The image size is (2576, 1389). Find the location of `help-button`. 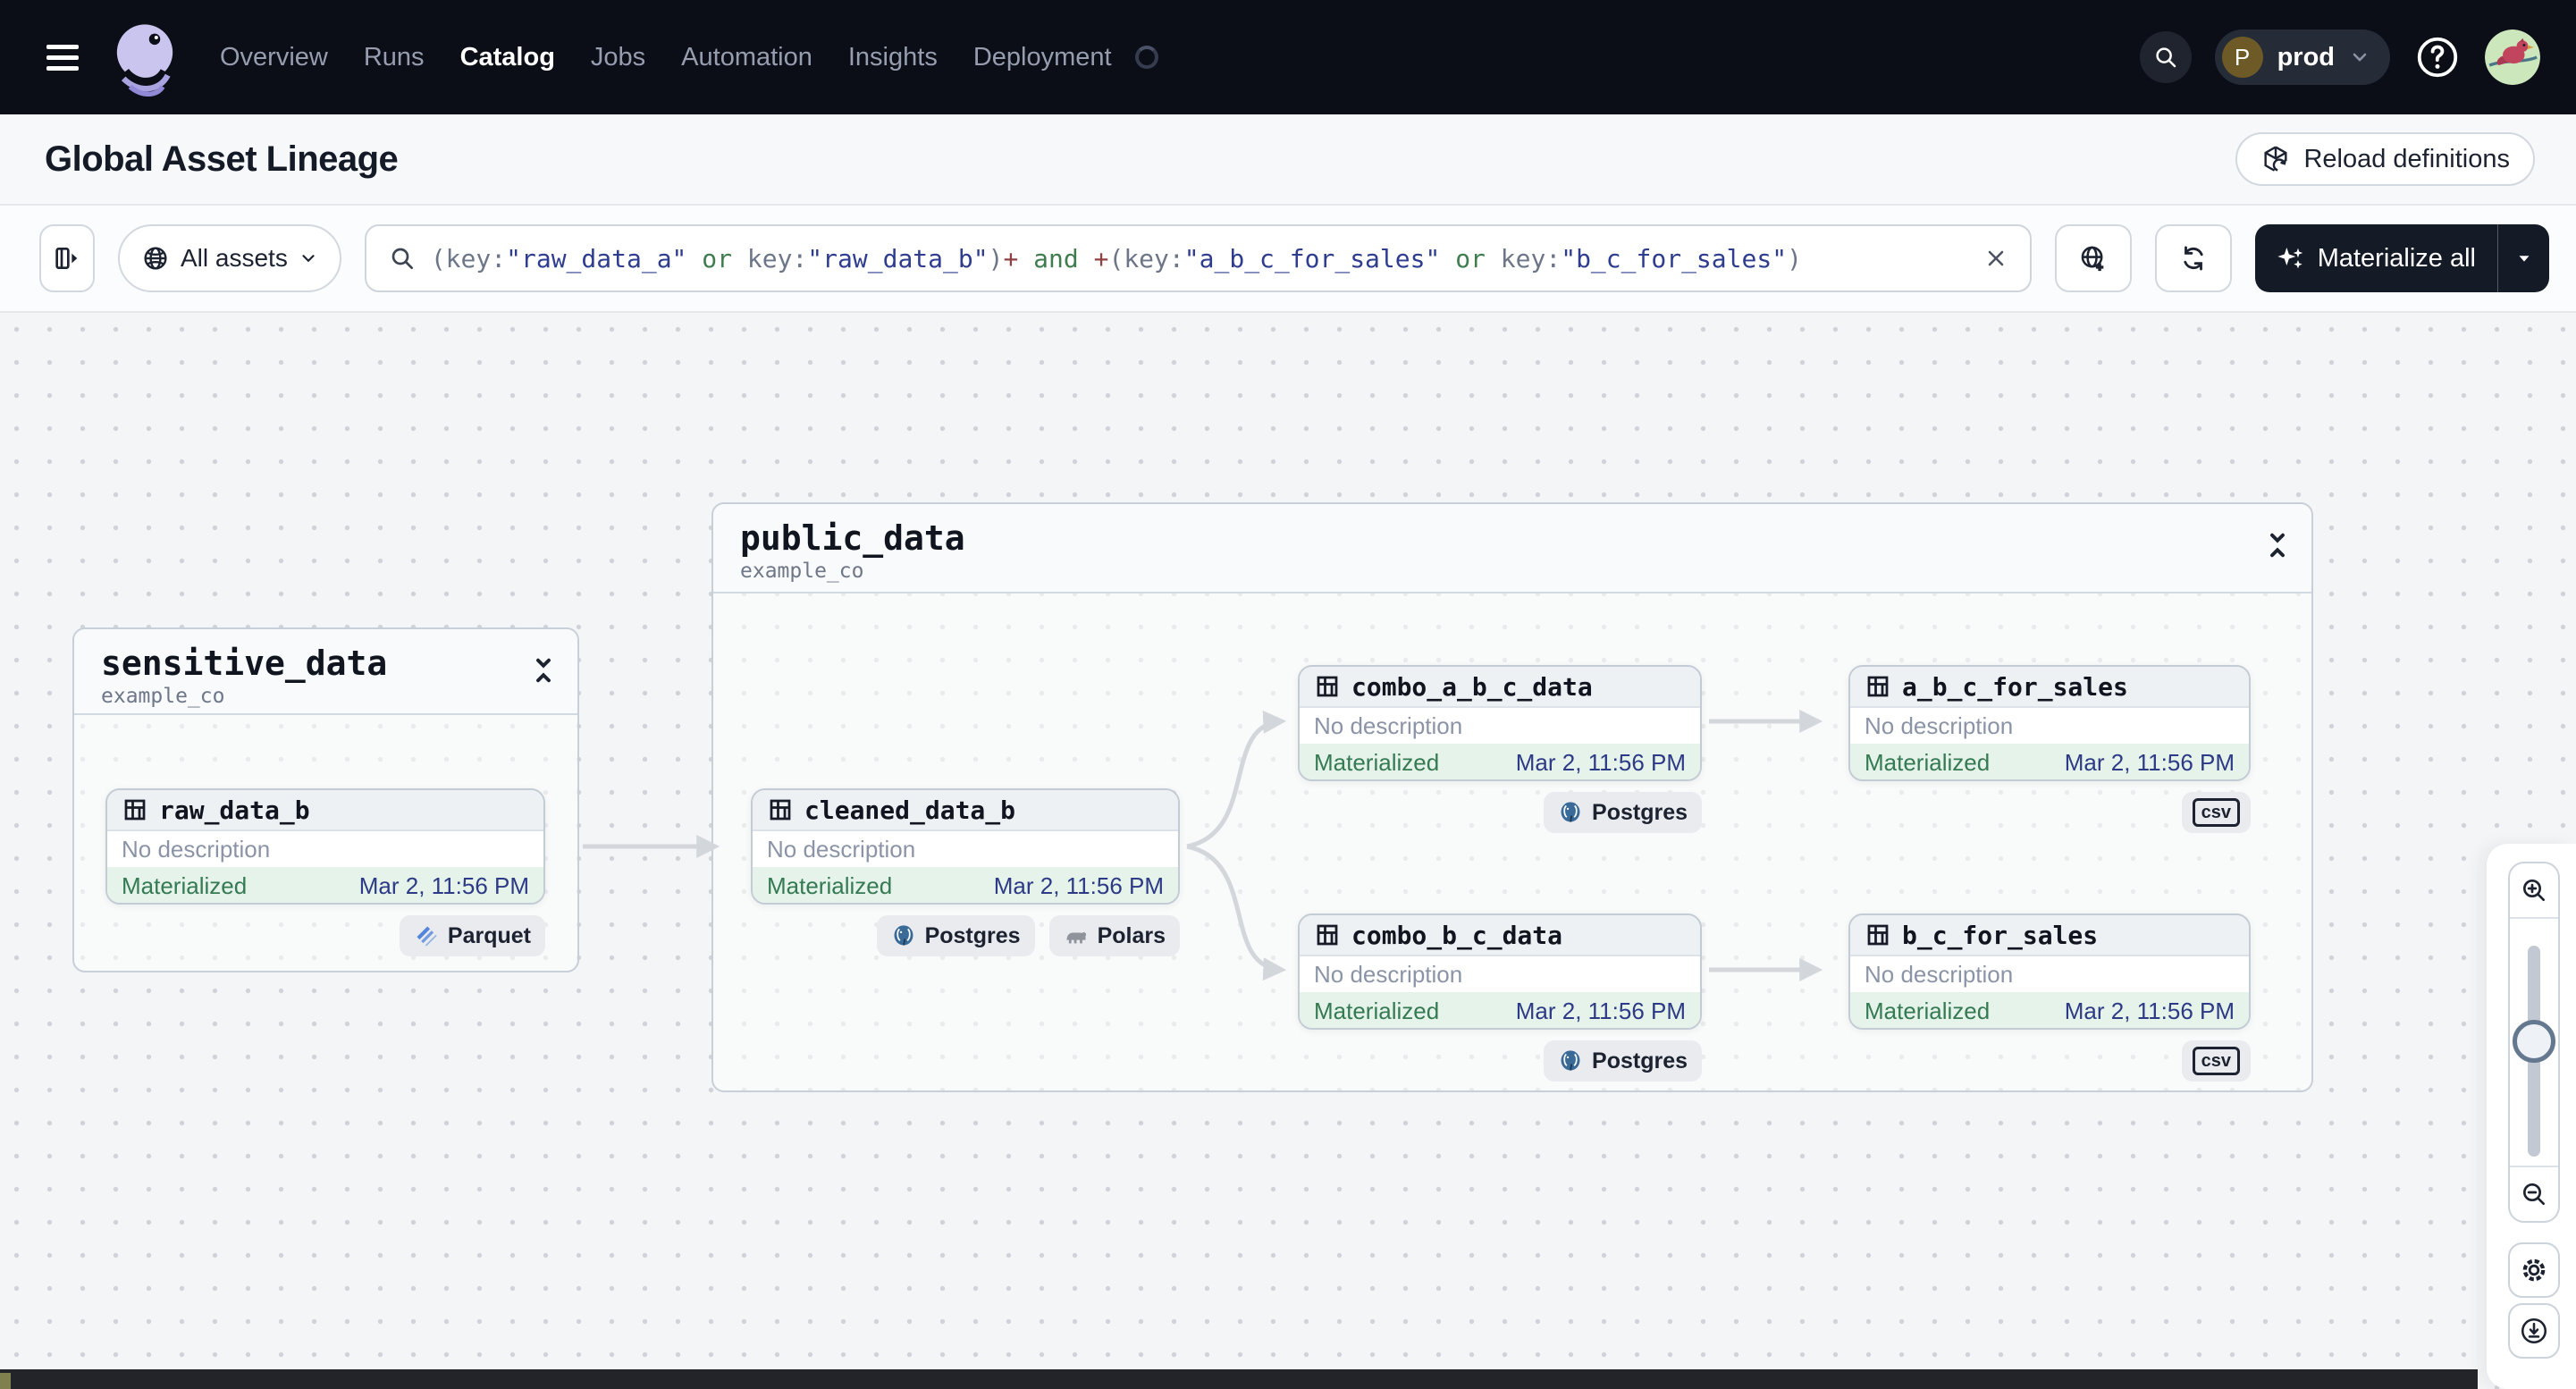

help-button is located at coordinates (2438, 57).